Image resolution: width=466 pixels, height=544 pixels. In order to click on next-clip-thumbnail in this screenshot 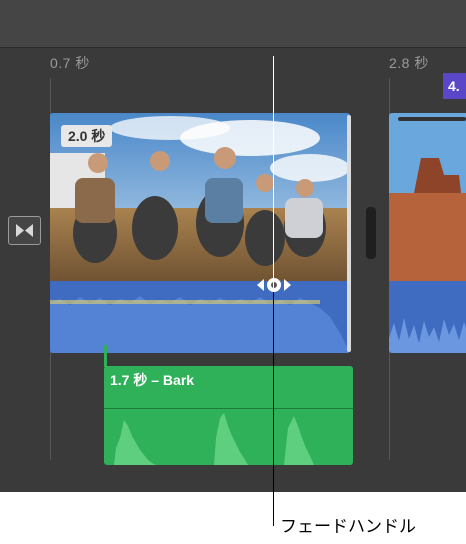, I will do `click(427, 233)`.